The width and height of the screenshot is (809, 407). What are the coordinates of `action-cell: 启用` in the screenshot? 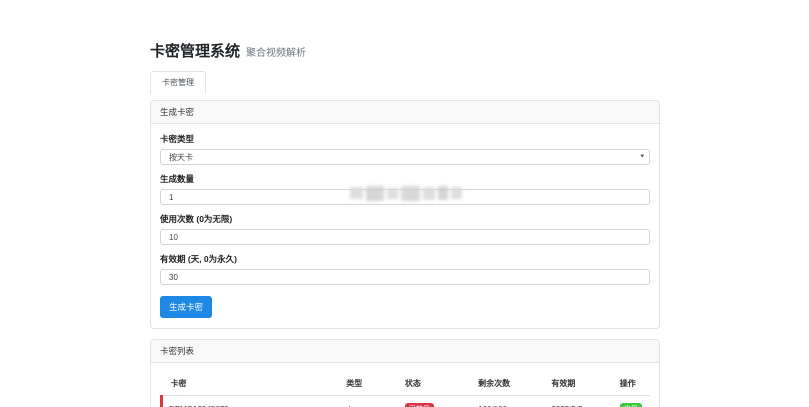 It's located at (632, 401).